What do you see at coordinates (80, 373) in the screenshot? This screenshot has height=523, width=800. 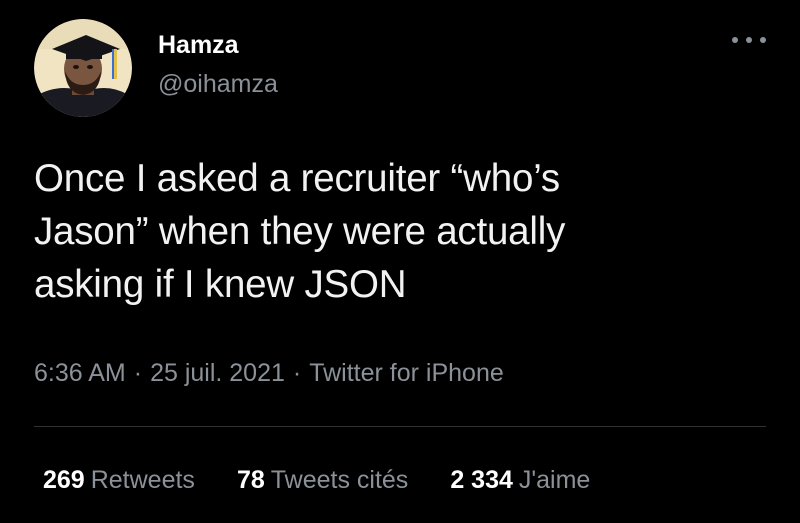 I see `tweet-time: 6:36 AM` at bounding box center [80, 373].